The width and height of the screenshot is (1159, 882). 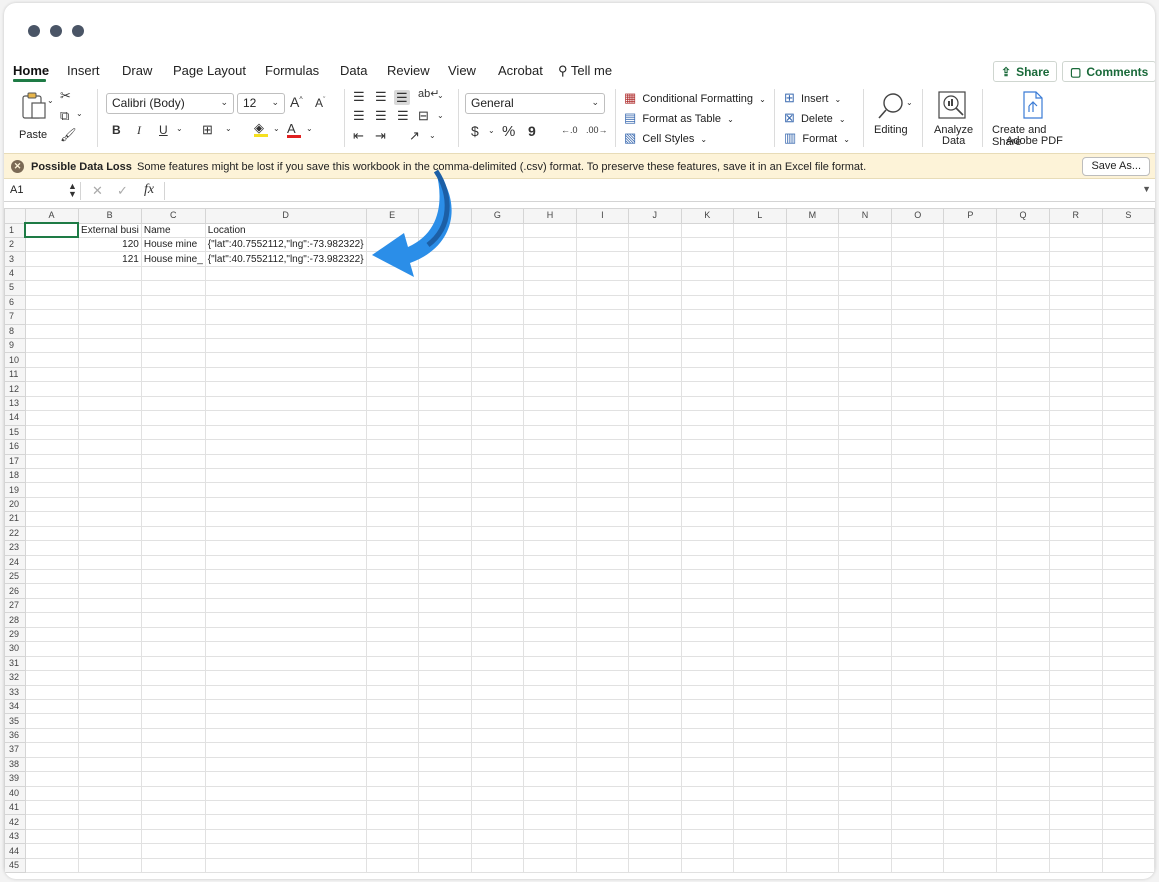 What do you see at coordinates (173, 418) in the screenshot?
I see `cell-c14` at bounding box center [173, 418].